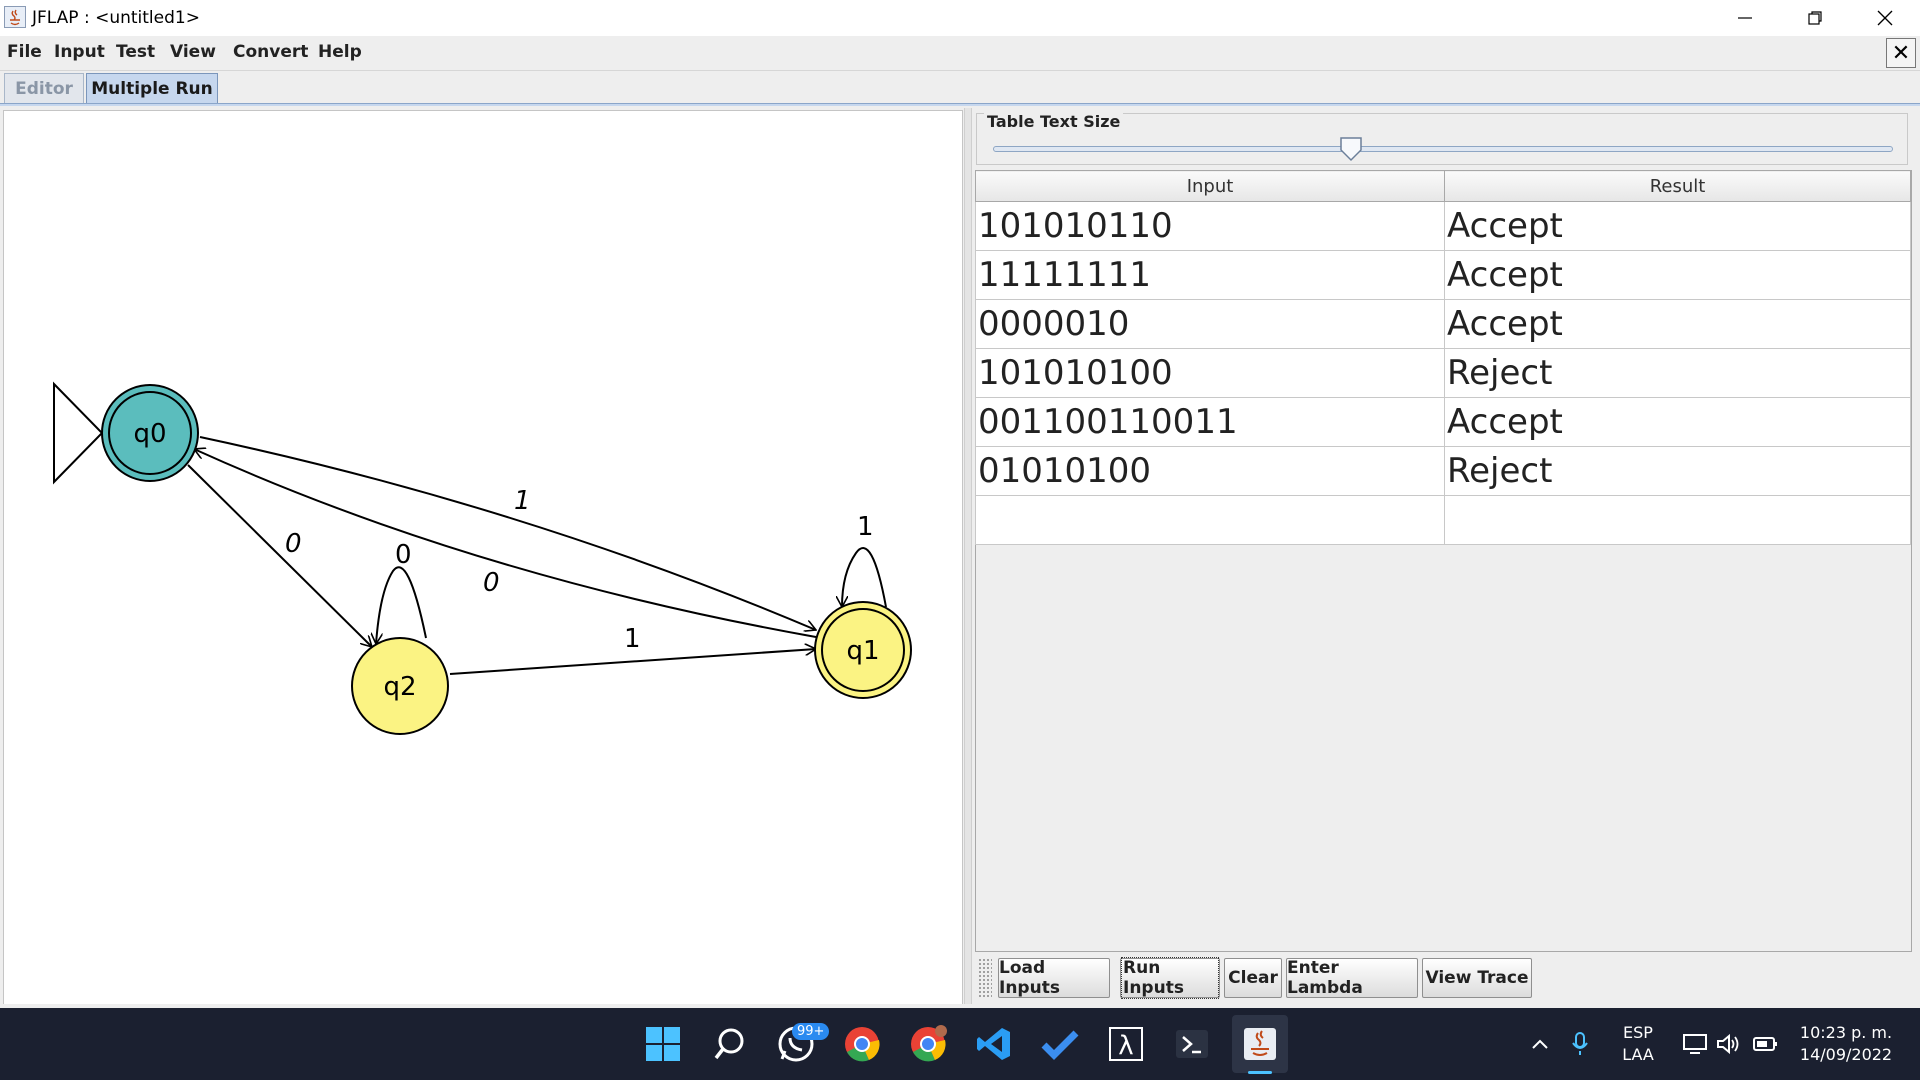  Describe the element at coordinates (1677, 186) in the screenshot. I see `column-header-result: Result` at that location.